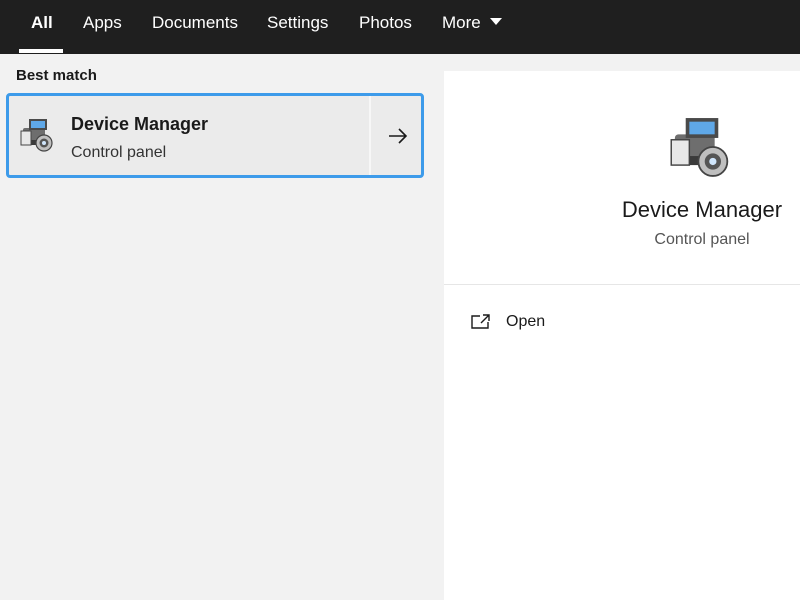 This screenshot has height=600, width=800. I want to click on chevron-down-icon, so click(495, 22).